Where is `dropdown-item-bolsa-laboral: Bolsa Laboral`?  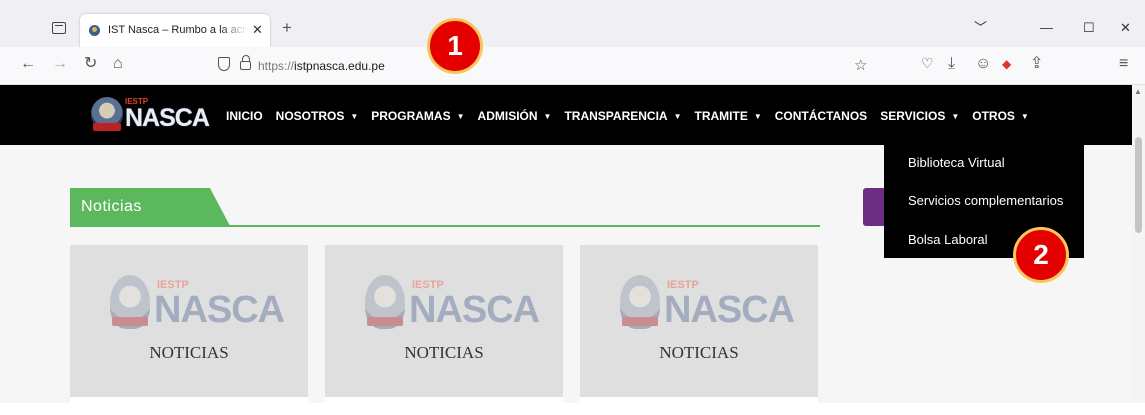 dropdown-item-bolsa-laboral: Bolsa Laboral is located at coordinates (948, 239).